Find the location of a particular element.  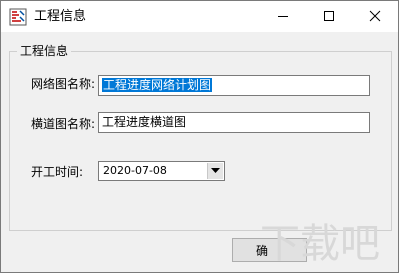

chevron-down-icon is located at coordinates (215, 170).